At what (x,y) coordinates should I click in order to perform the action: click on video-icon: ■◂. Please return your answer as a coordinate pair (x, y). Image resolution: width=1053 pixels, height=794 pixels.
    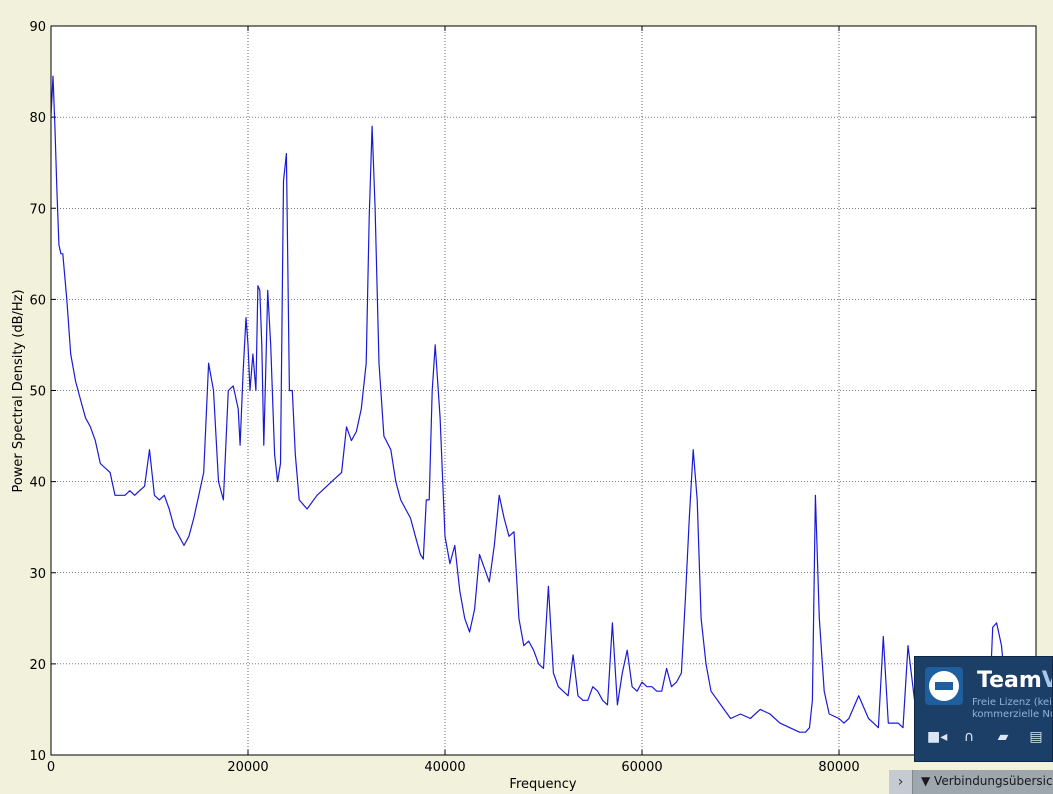
    Looking at the image, I should click on (937, 737).